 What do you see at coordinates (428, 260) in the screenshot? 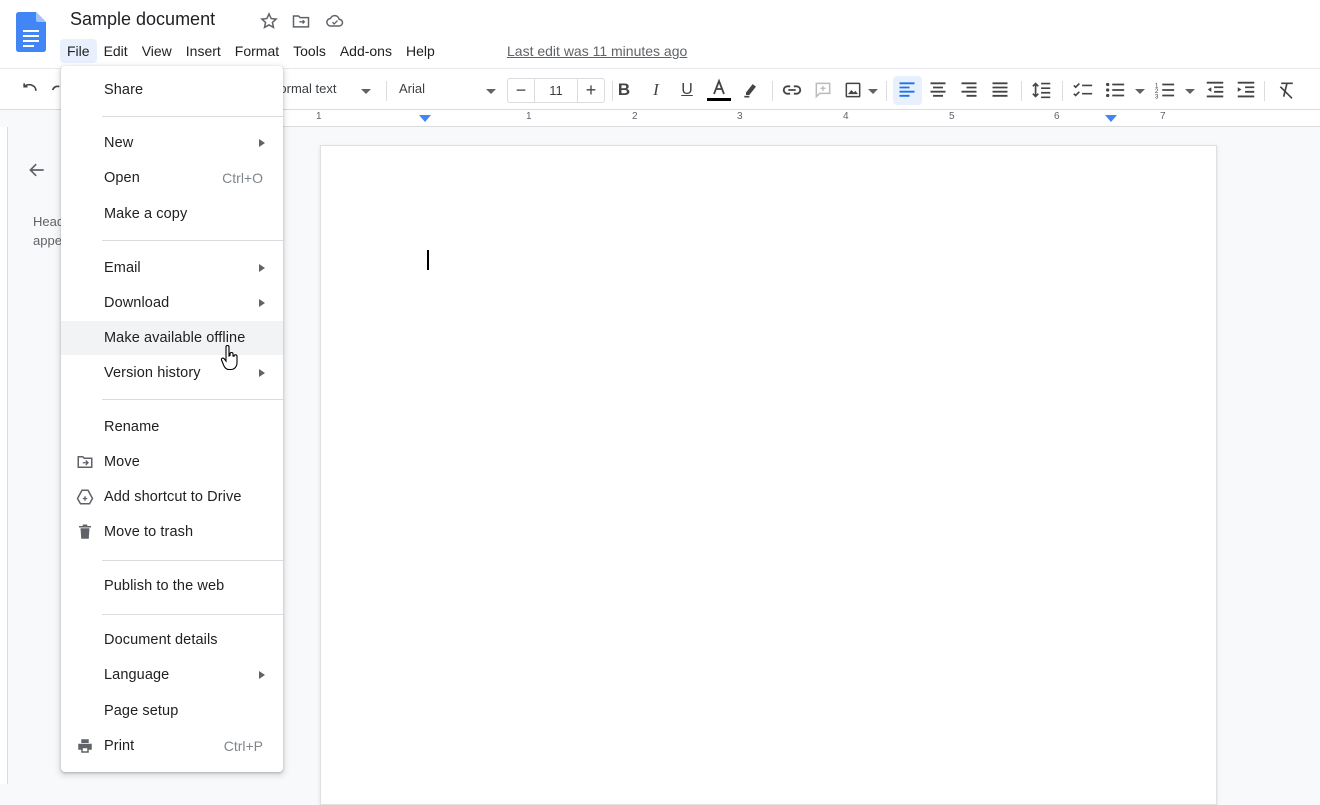
I see `text-cursor` at bounding box center [428, 260].